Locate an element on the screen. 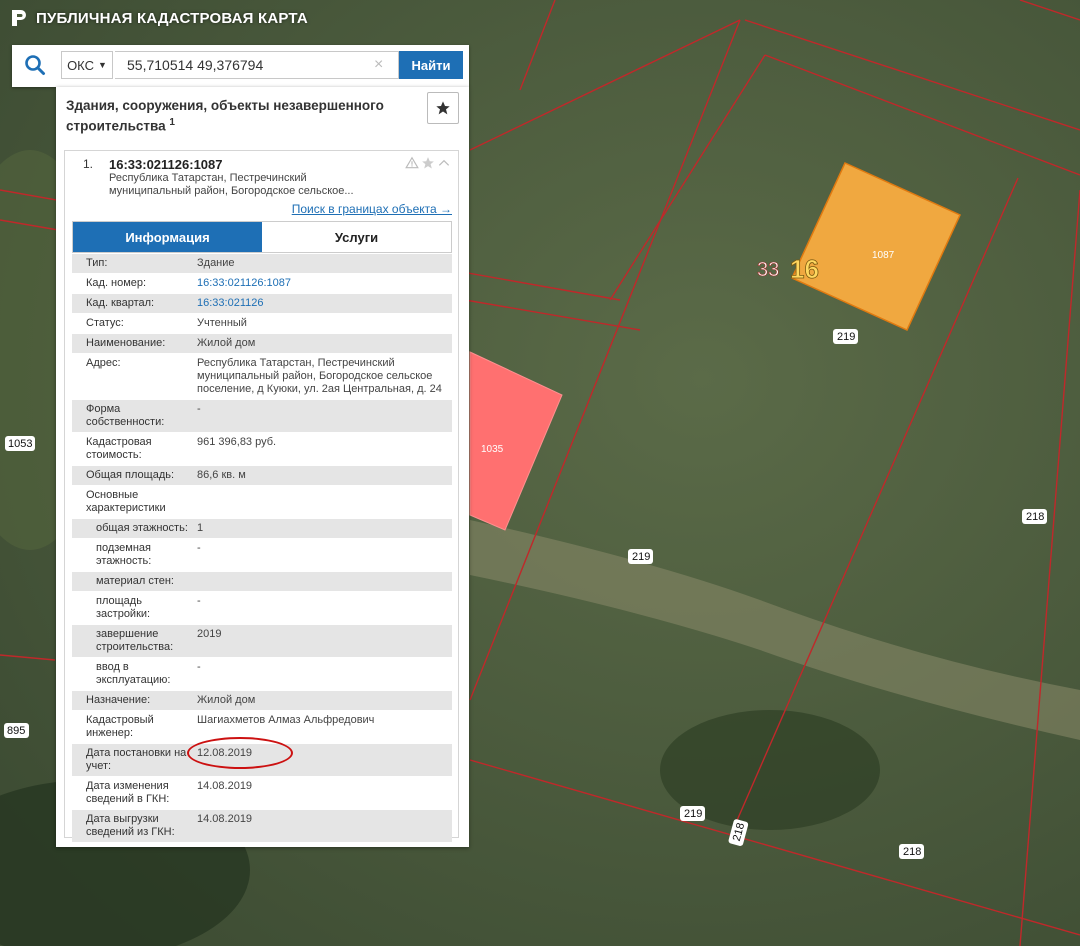 This screenshot has width=1080, height=946. row-label: Статус: is located at coordinates (105, 323).